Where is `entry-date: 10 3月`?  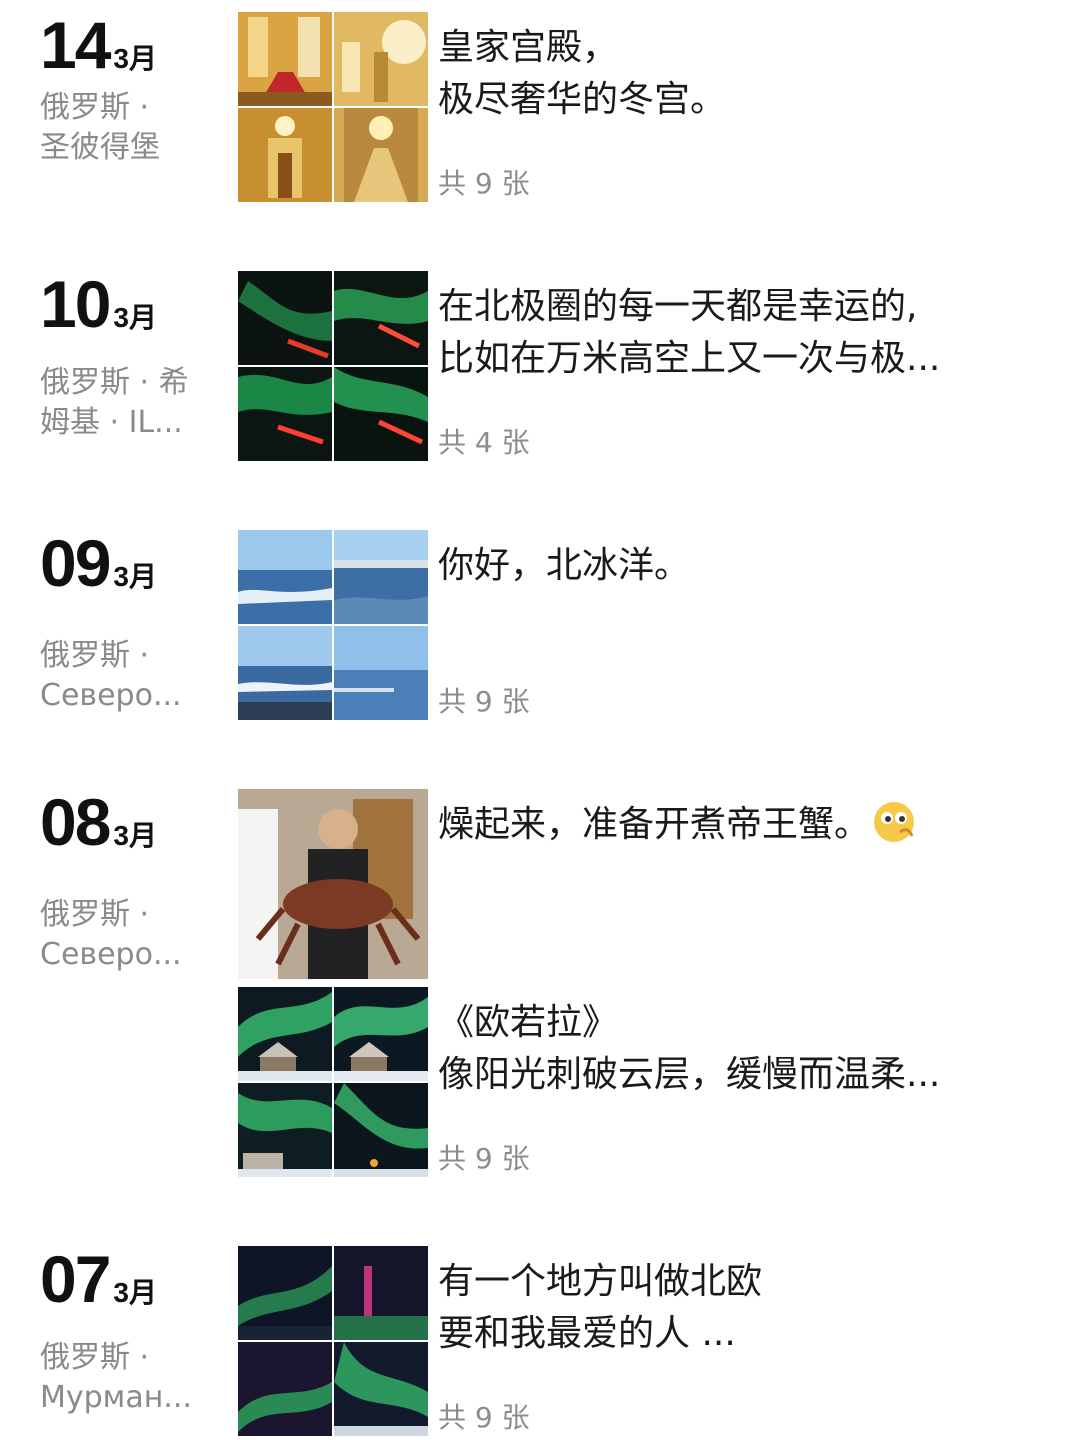
entry-date: 10 3月 is located at coordinates (98, 304).